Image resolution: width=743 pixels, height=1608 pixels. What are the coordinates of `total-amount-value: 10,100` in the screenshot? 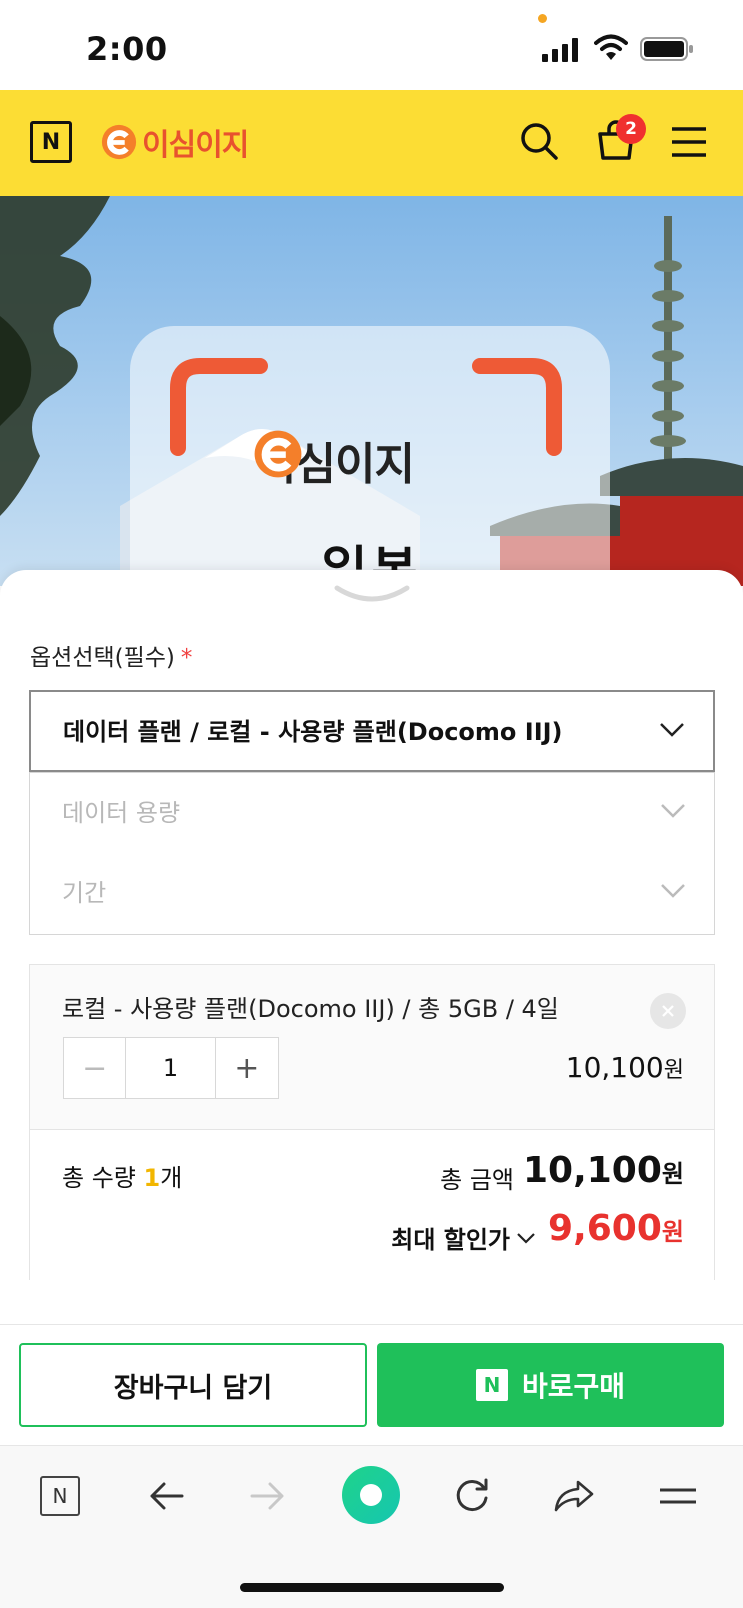 It's located at (592, 1170).